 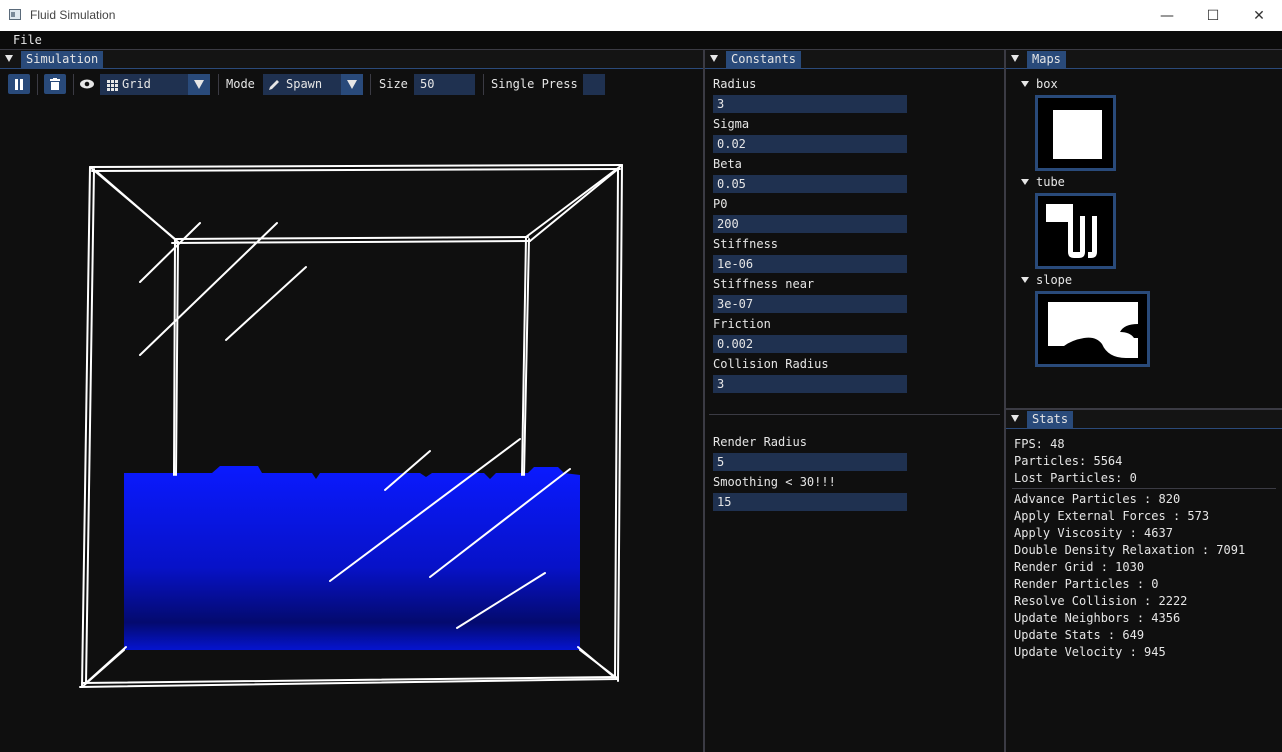 I want to click on p0-label: P0, so click(x=720, y=204).